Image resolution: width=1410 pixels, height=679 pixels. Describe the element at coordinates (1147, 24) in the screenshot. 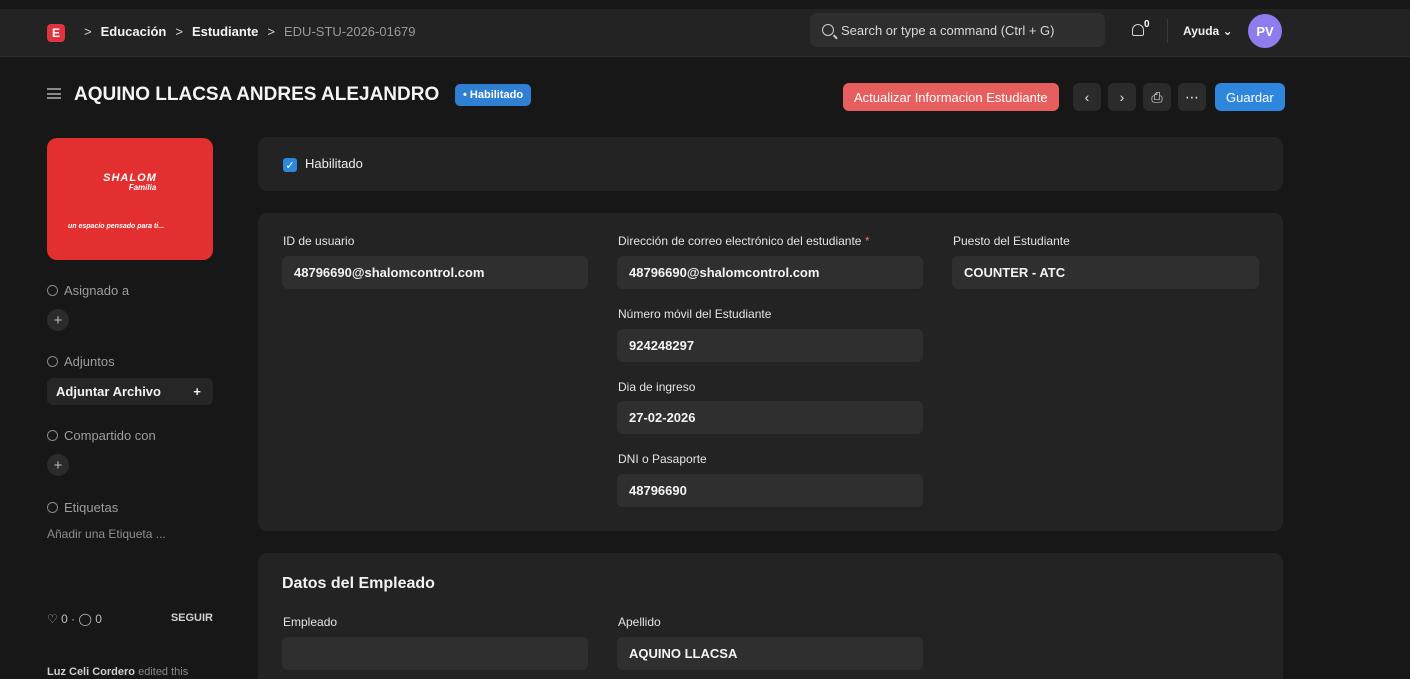

I see `notification-count: 0` at that location.